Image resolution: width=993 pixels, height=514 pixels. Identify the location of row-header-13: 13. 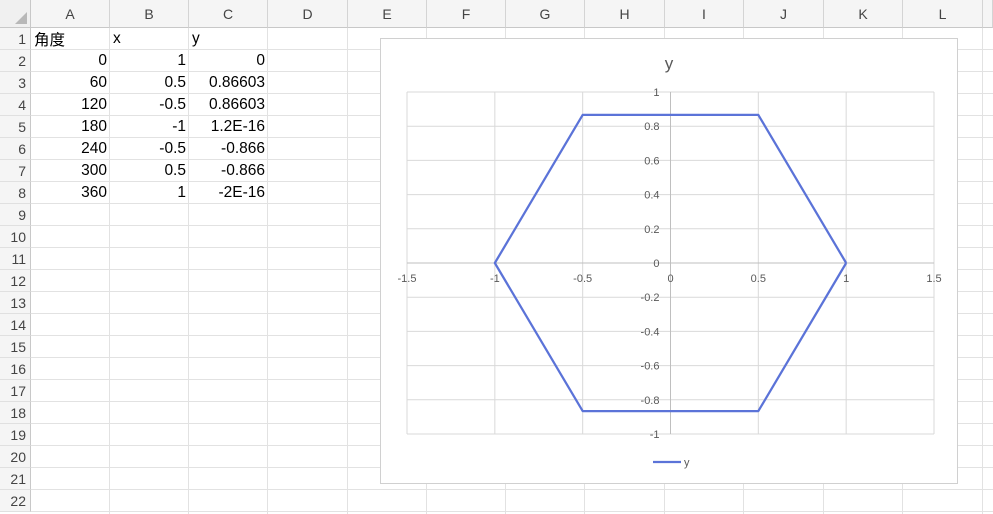
(15, 303).